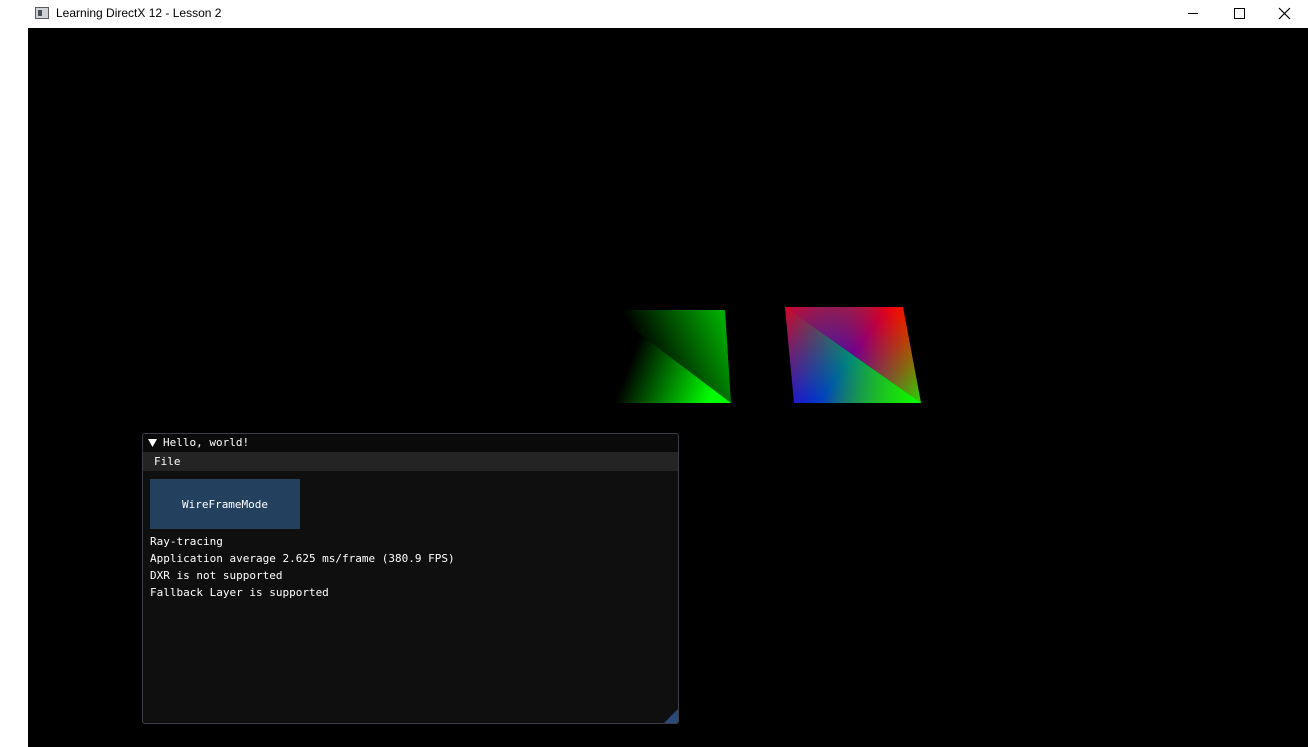 This screenshot has width=1308, height=747. I want to click on minimize-icon, so click(1193, 13).